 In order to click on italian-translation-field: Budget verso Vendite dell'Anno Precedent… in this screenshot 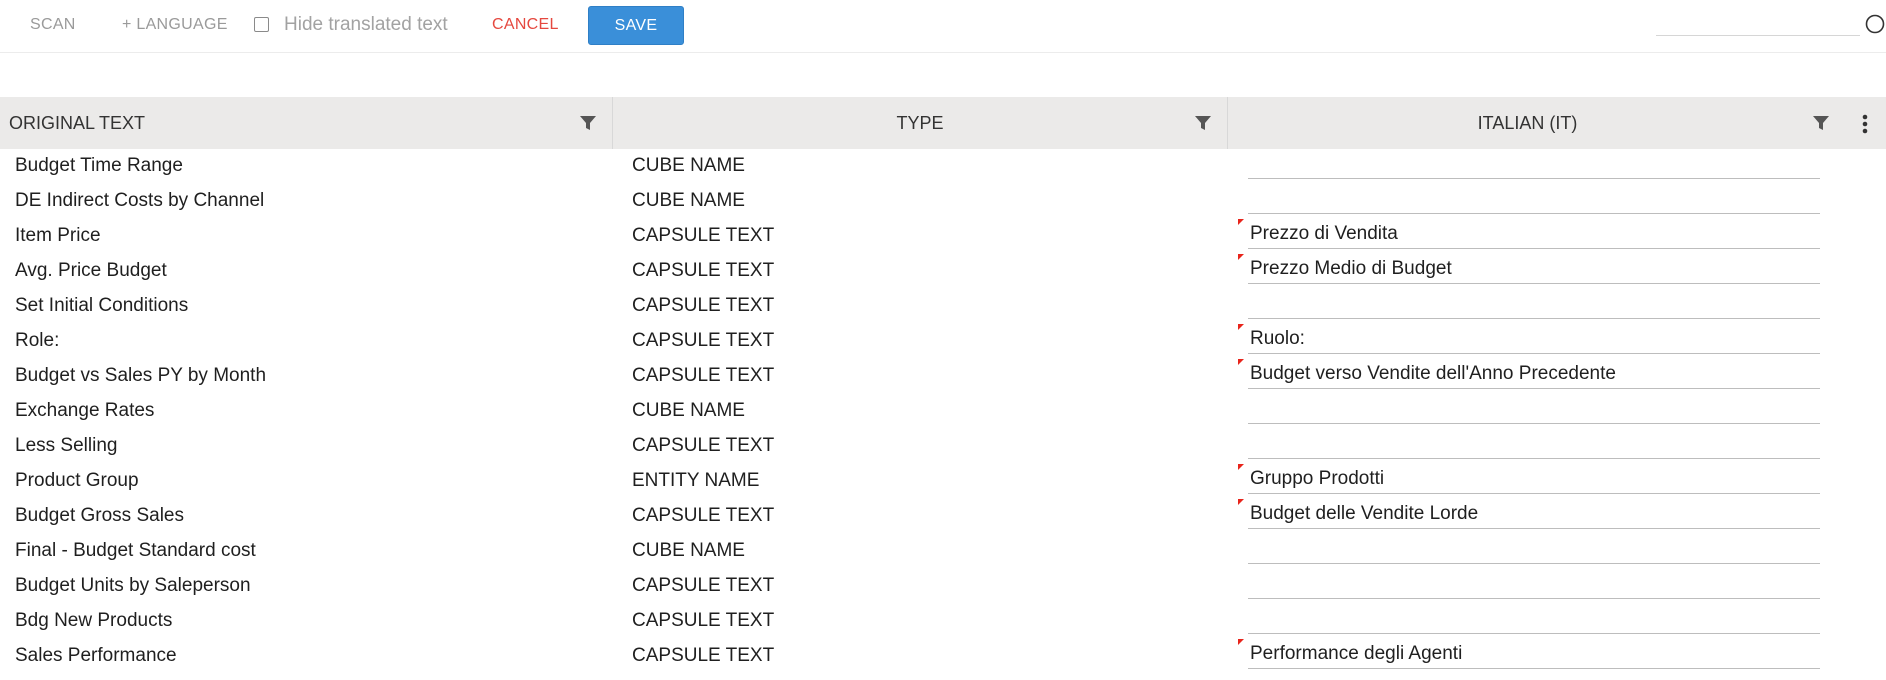, I will do `click(1534, 374)`.